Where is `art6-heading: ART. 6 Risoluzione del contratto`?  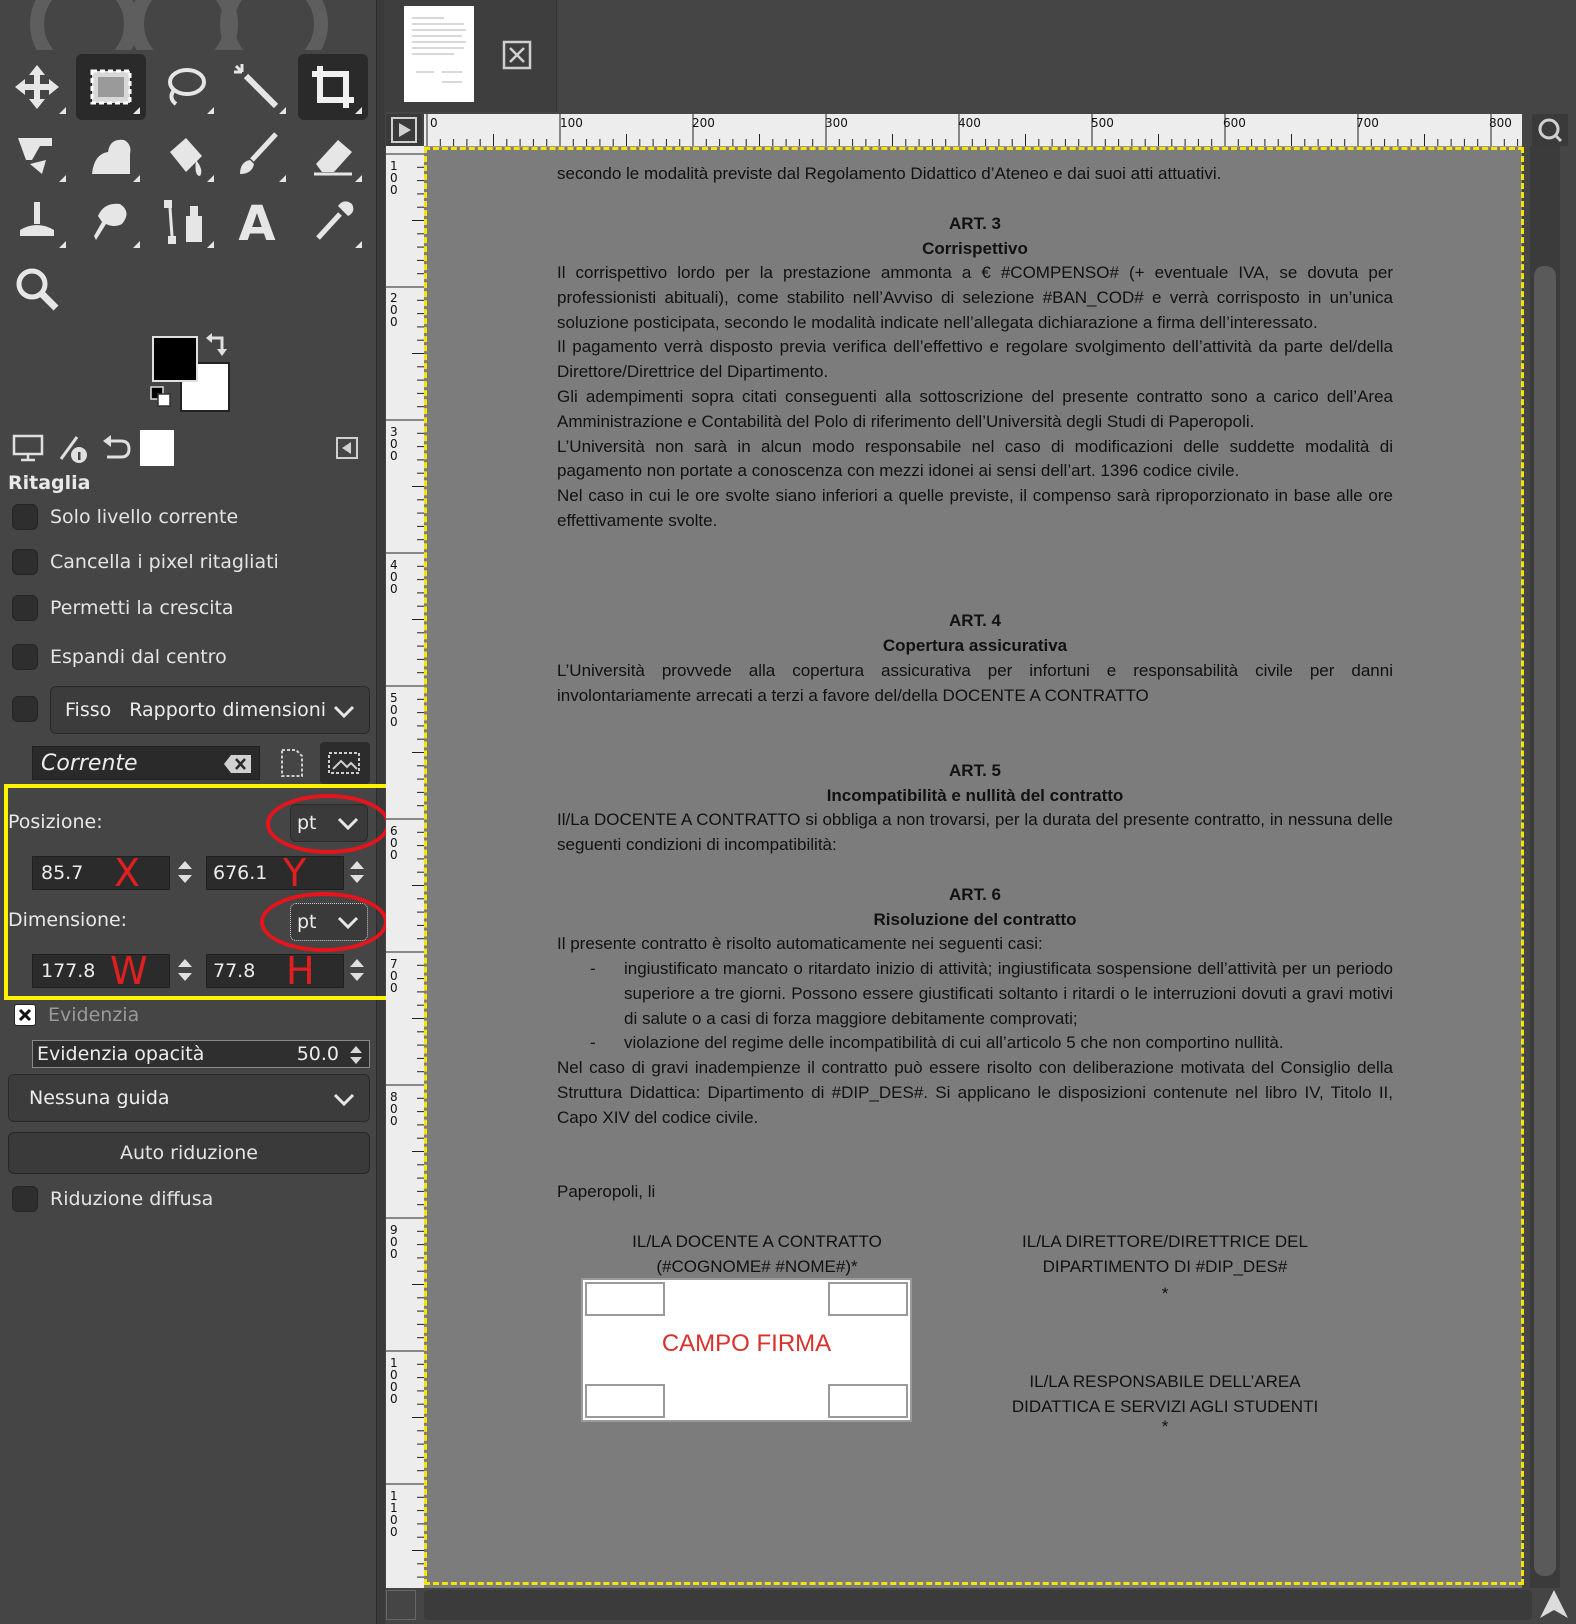
art6-heading: ART. 6 Risoluzione del contratto is located at coordinates (975, 907).